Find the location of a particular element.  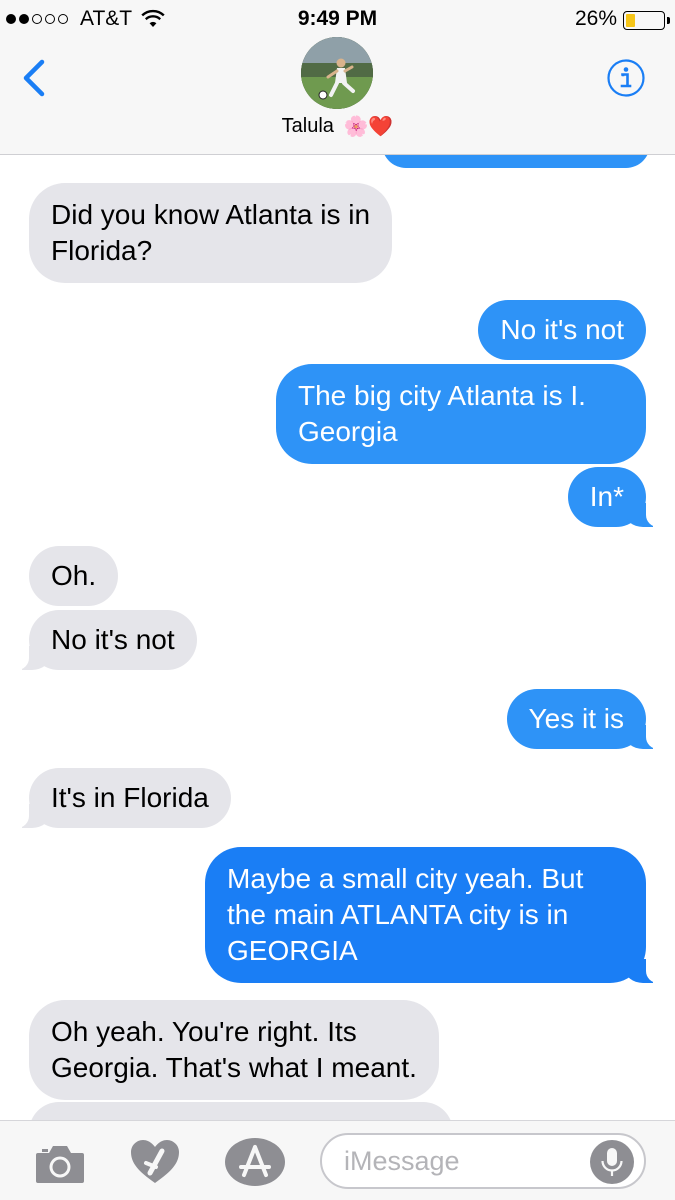

message-line: Oh yeah. You're right. Its is located at coordinates (204, 1031).